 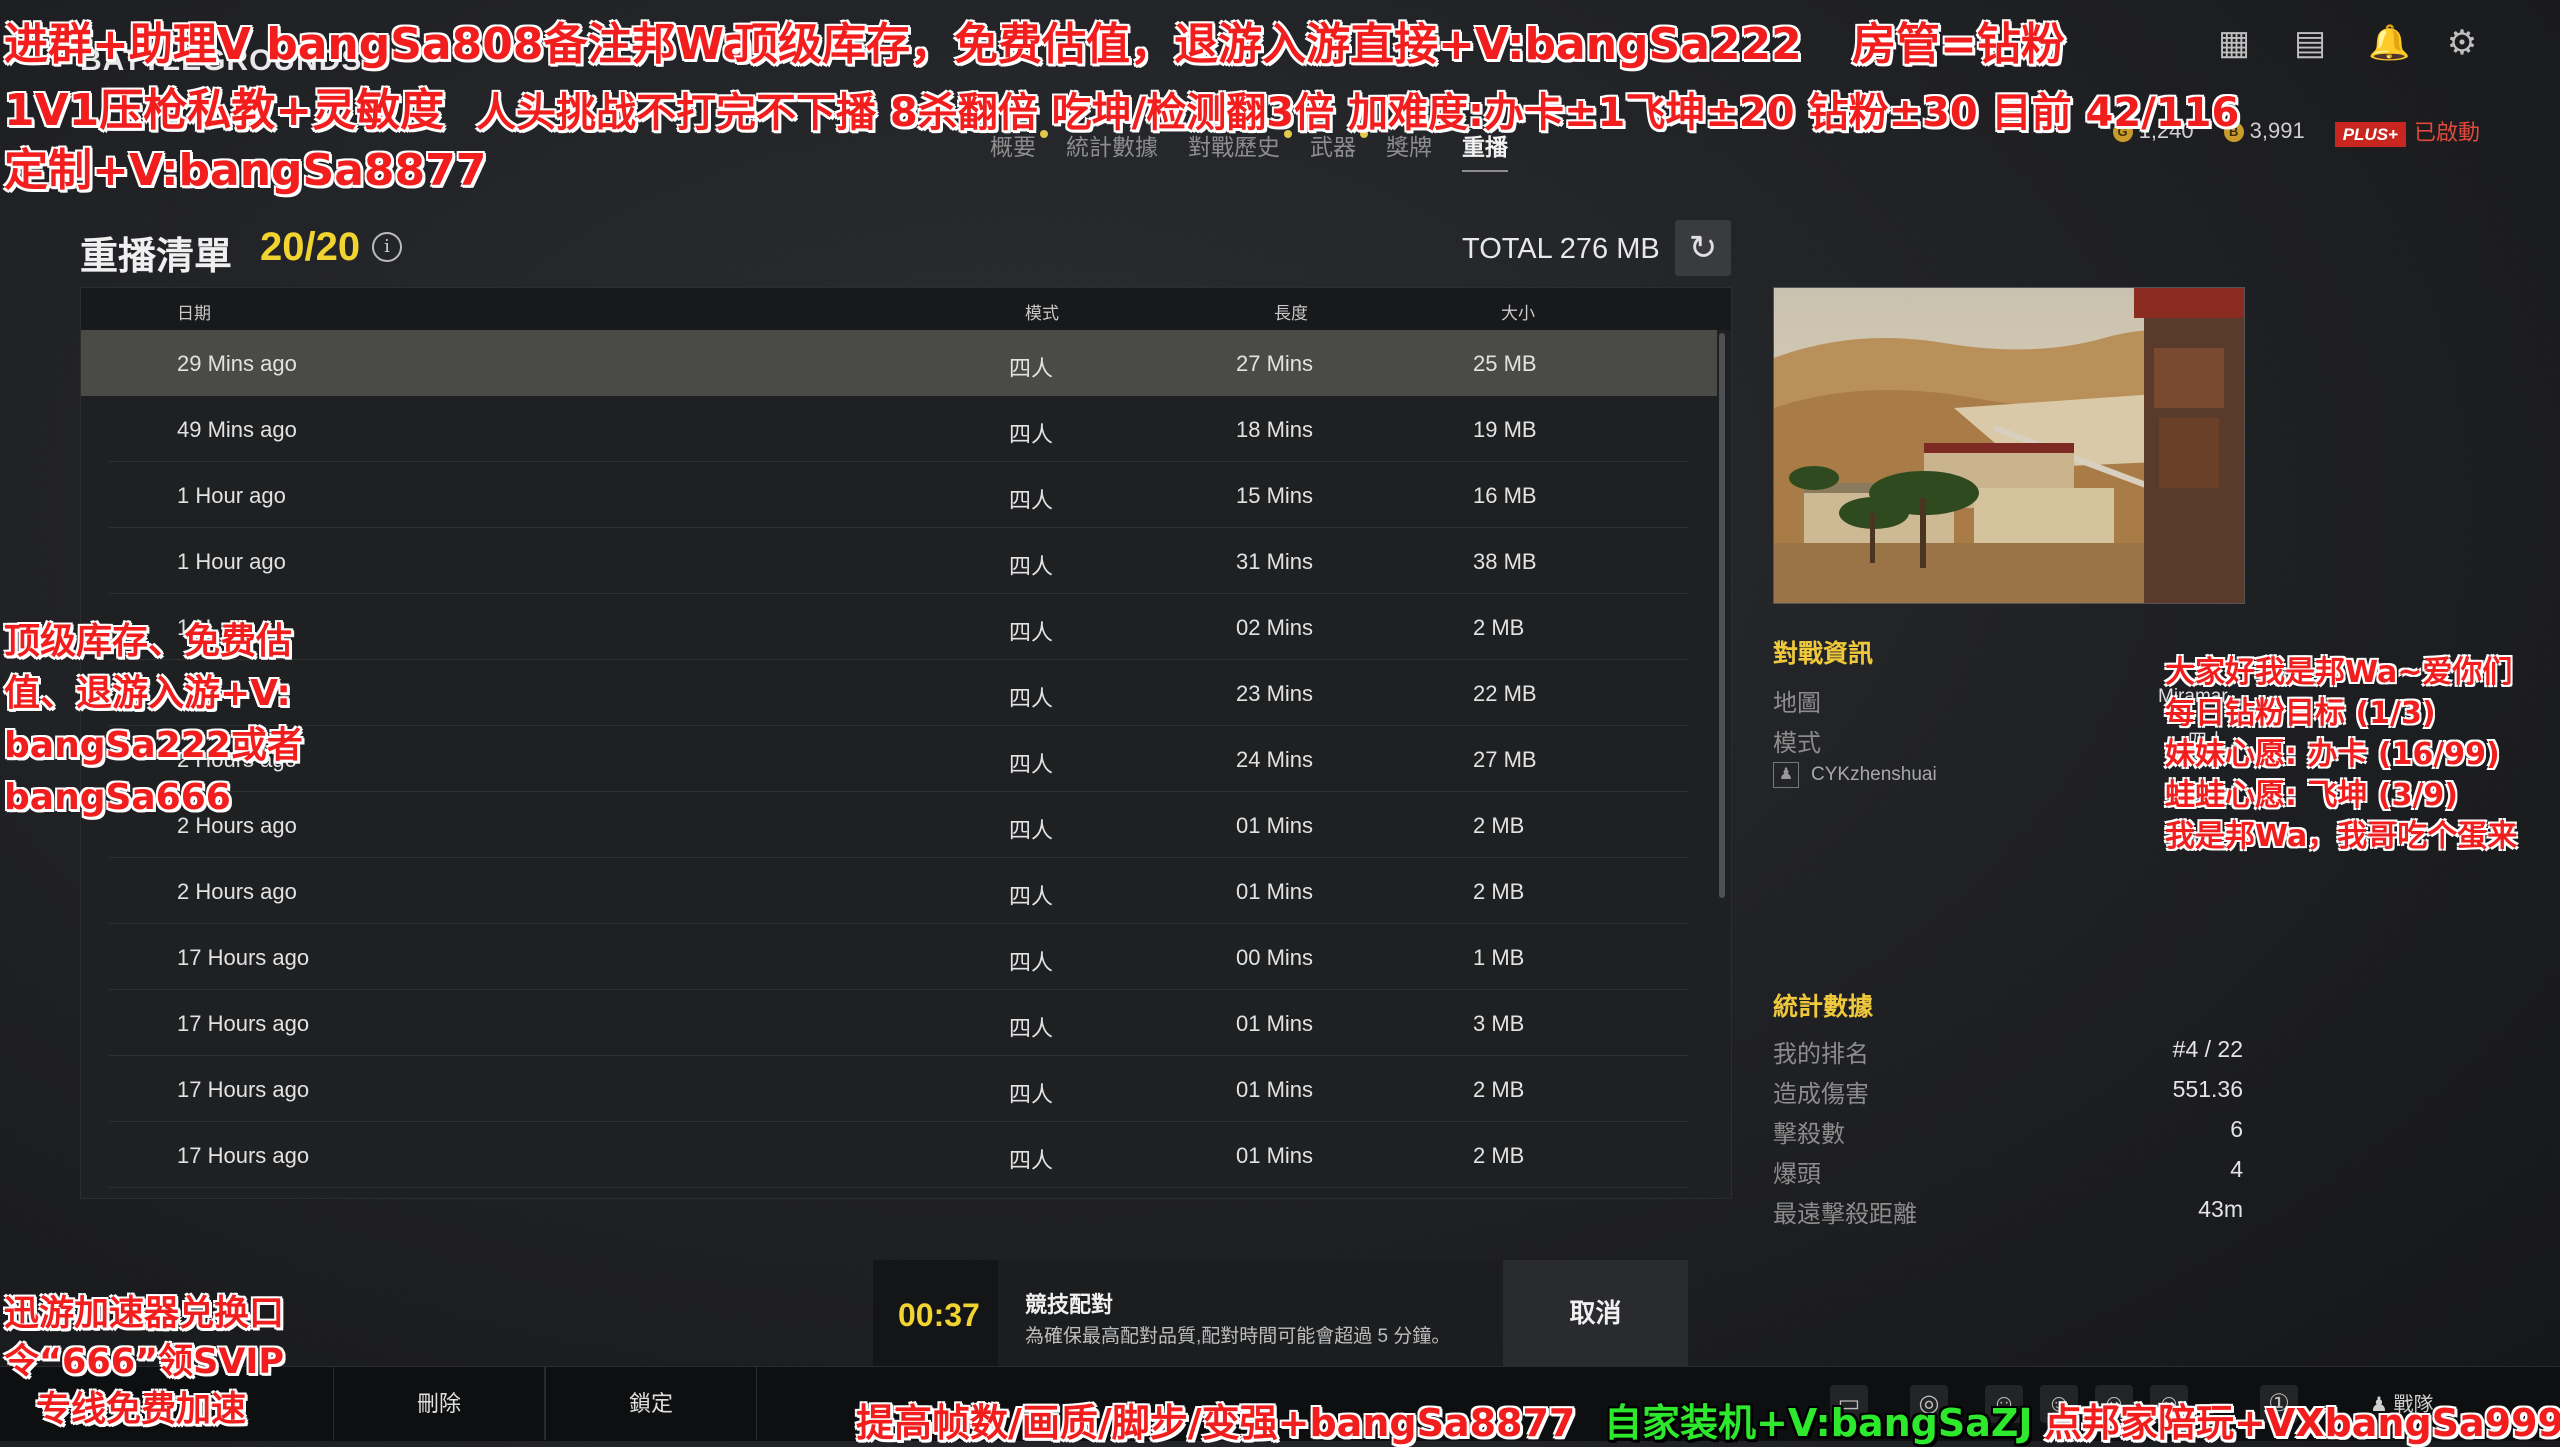 What do you see at coordinates (2310, 43) in the screenshot?
I see `missions-icon: ▤` at bounding box center [2310, 43].